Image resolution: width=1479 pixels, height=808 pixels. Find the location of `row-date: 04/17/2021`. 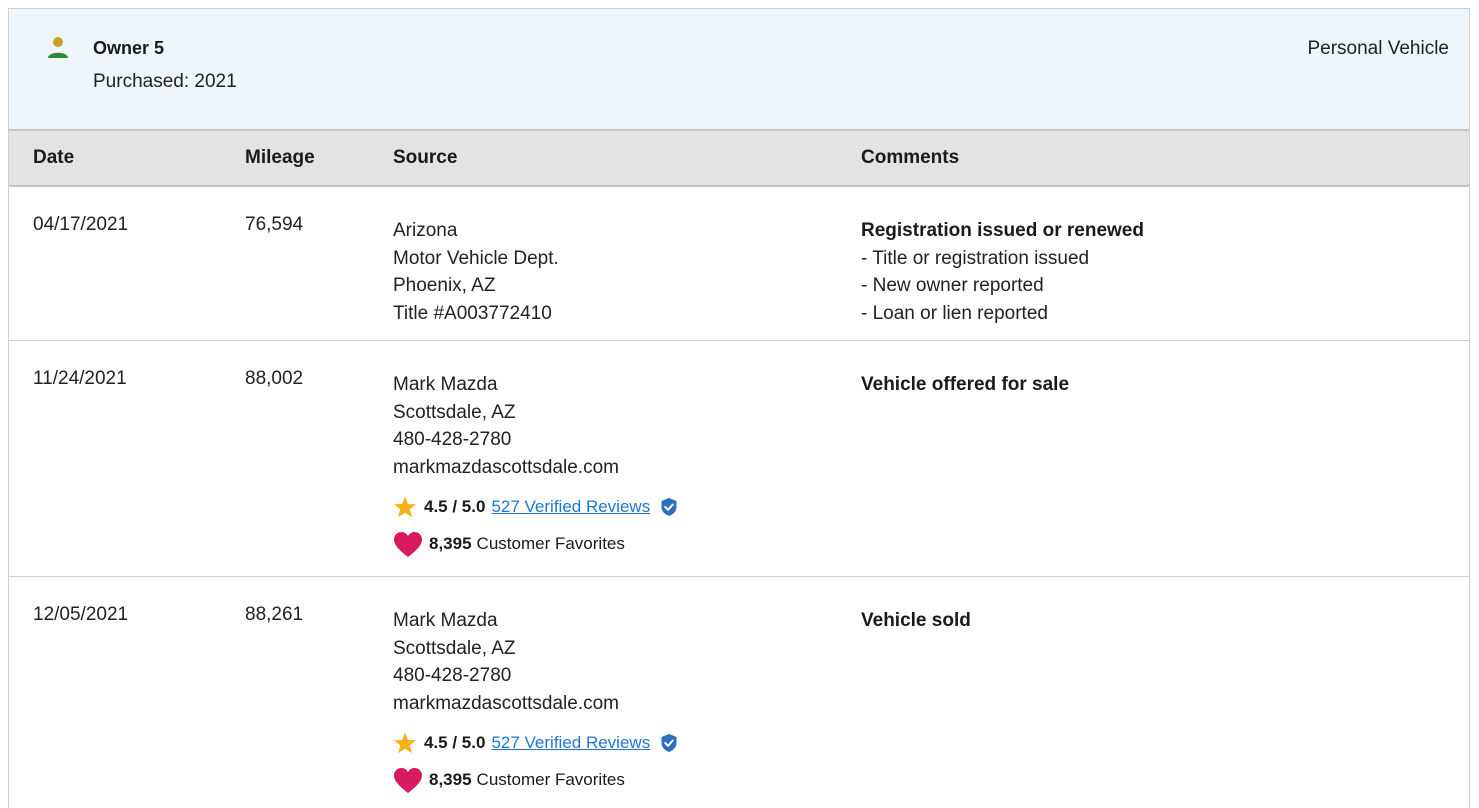

row-date: 04/17/2021 is located at coordinates (81, 224).